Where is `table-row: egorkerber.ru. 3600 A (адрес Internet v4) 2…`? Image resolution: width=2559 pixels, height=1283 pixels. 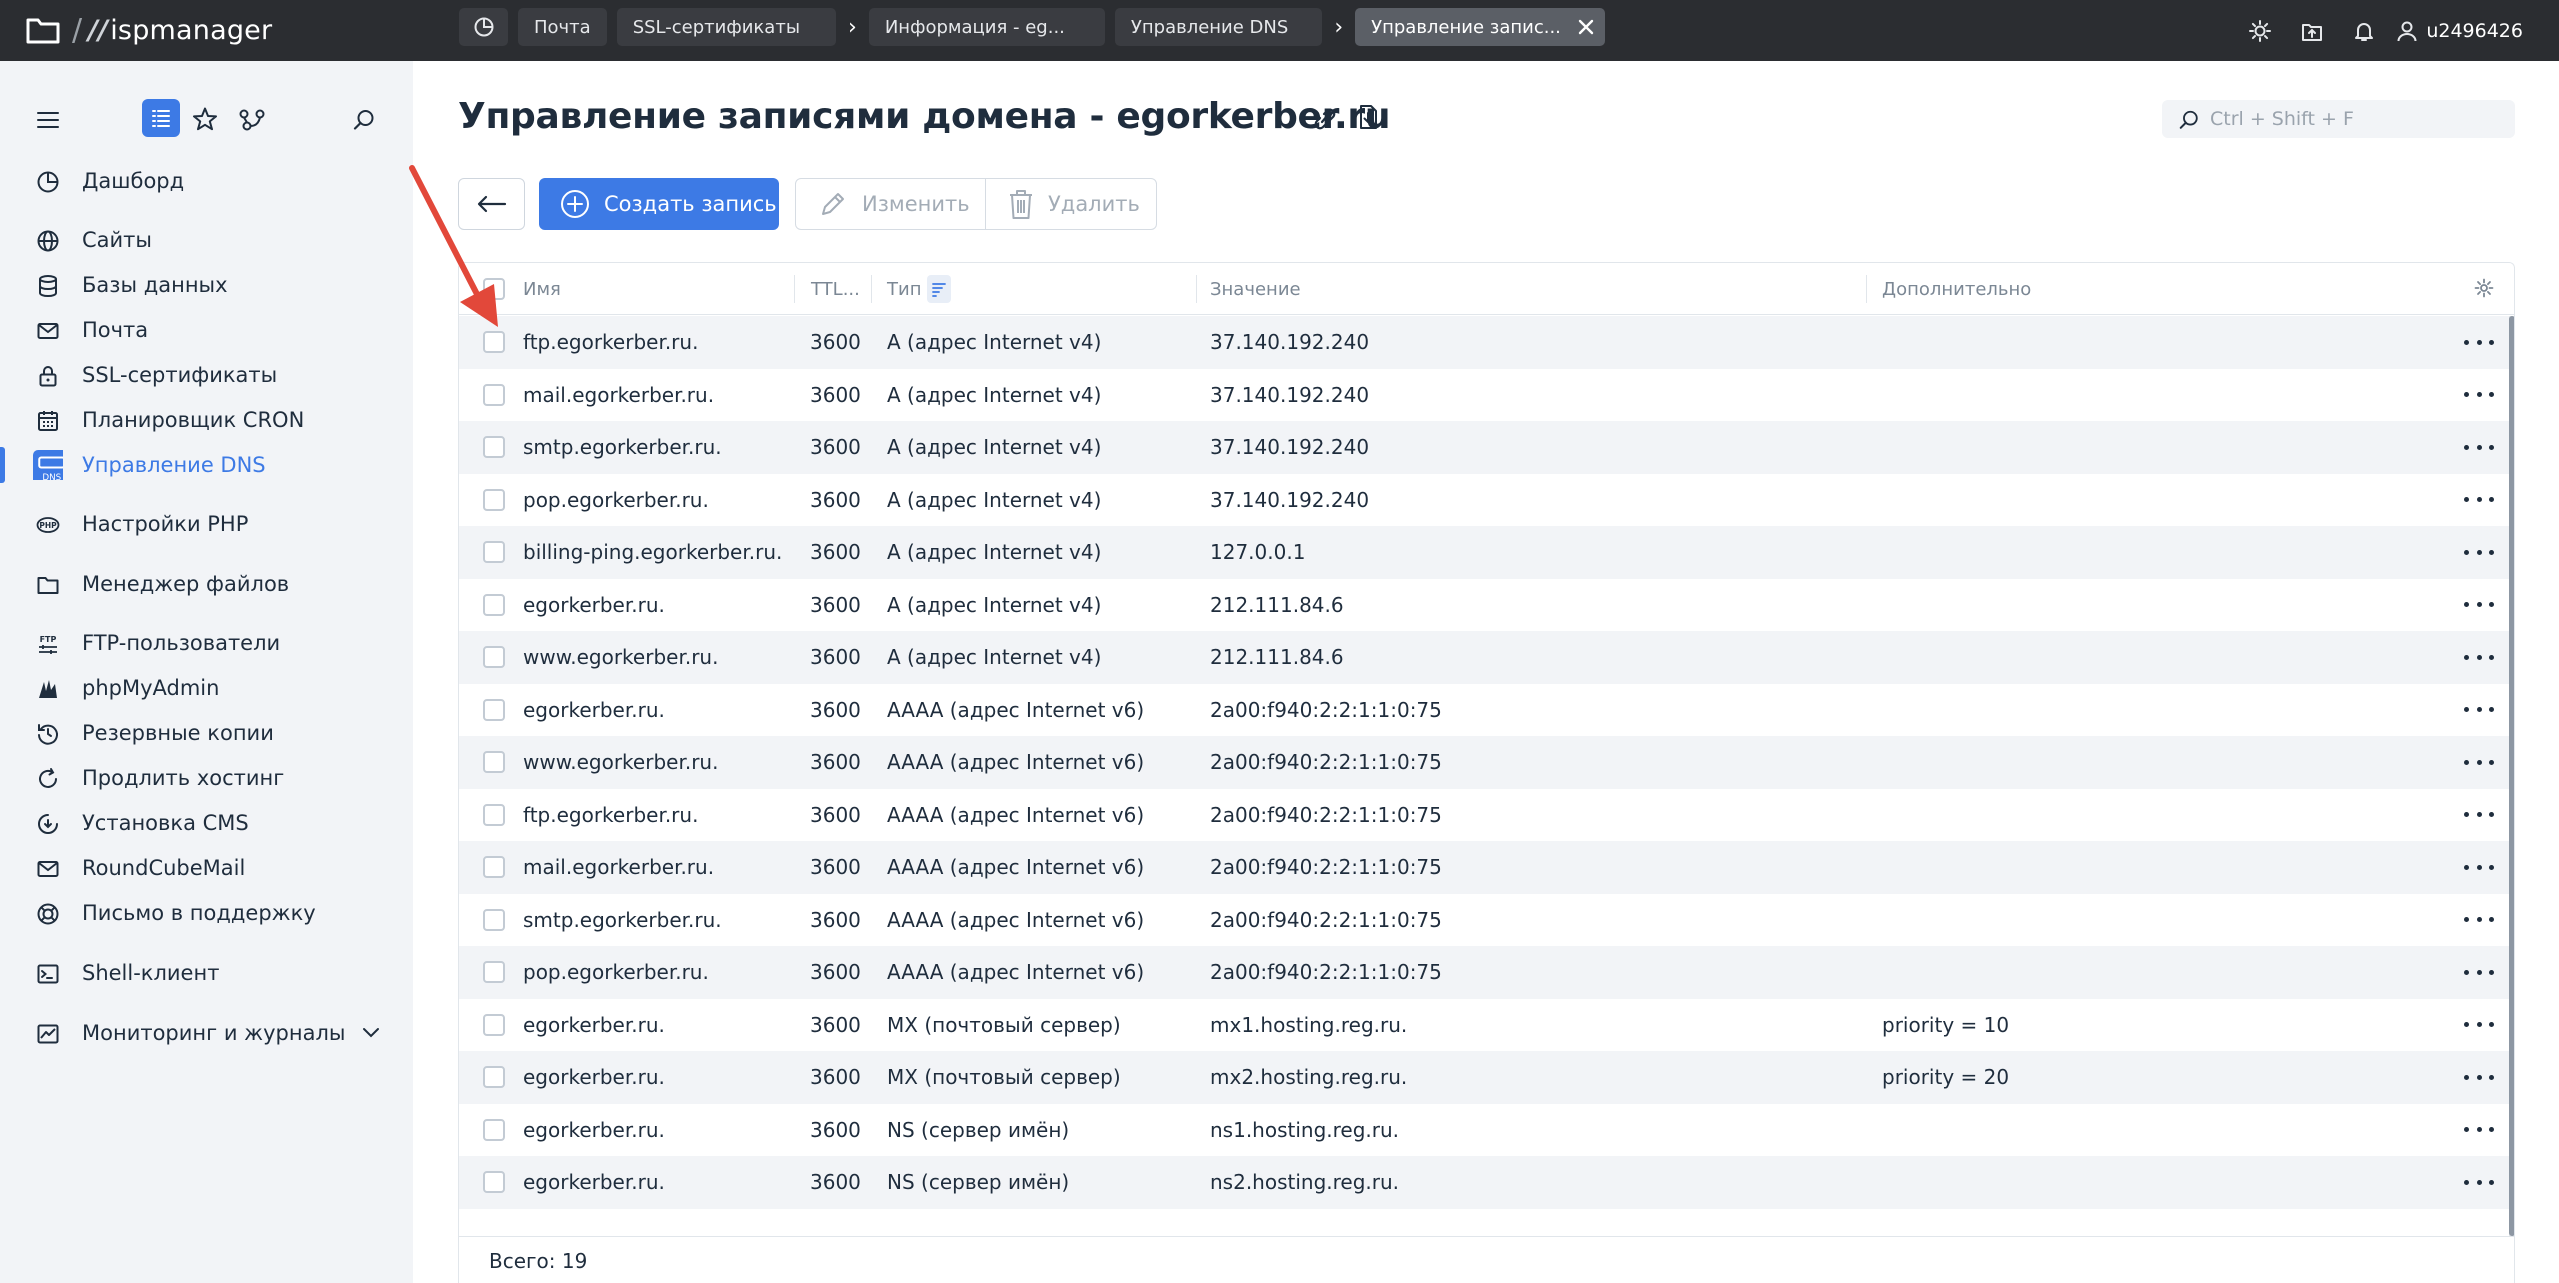 table-row: egorkerber.ru. 3600 A (адрес Internet v4) 2… is located at coordinates (1485, 605).